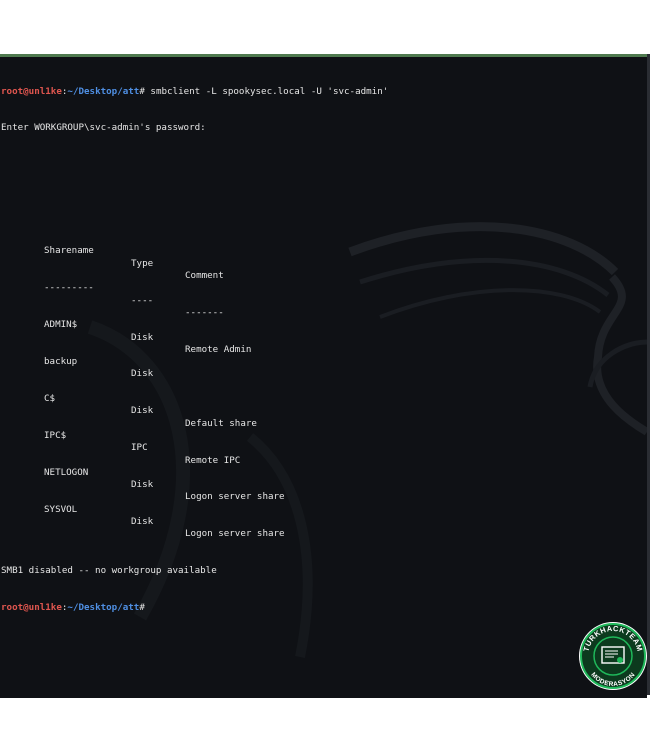 Image resolution: width=650 pixels, height=750 pixels. Describe the element at coordinates (194, 608) in the screenshot. I see `current-prompt: root@unl1ke:~/Desktop/att#` at that location.